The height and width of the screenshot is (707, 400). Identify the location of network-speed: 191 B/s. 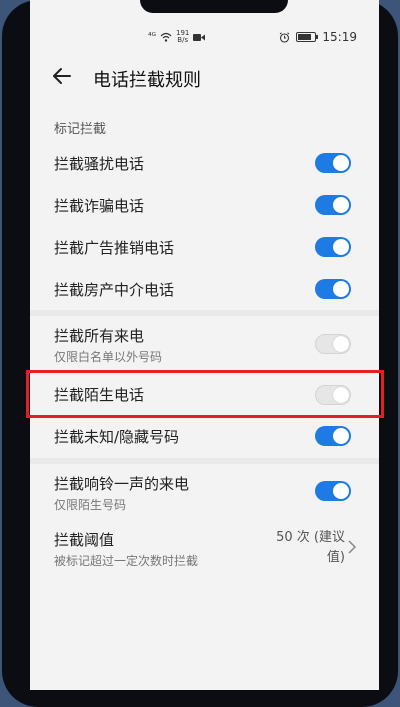
(183, 36).